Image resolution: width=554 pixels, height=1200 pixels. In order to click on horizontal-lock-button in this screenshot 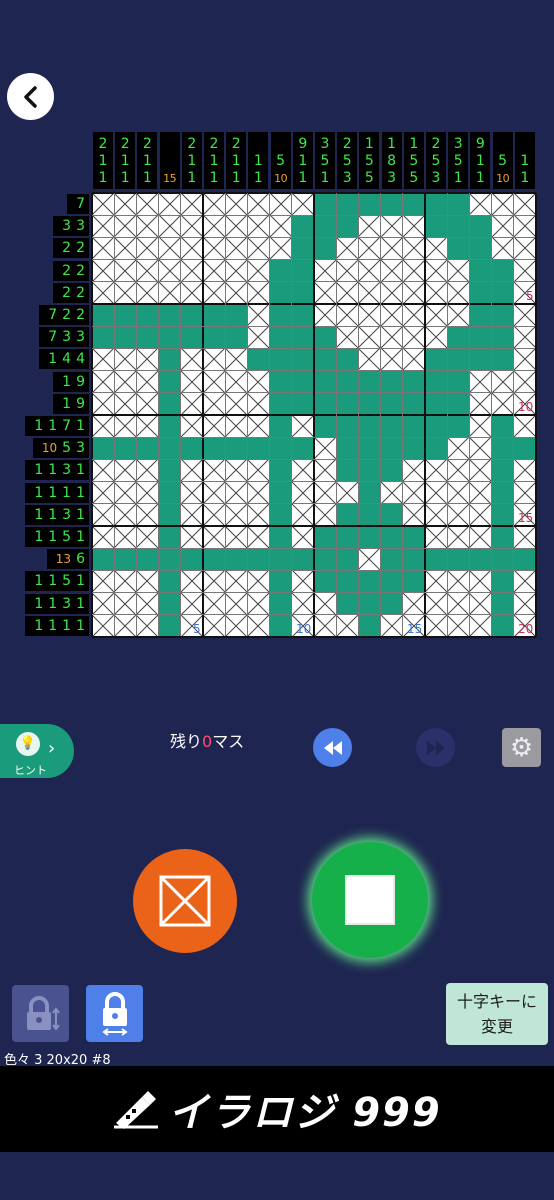, I will do `click(114, 1013)`.